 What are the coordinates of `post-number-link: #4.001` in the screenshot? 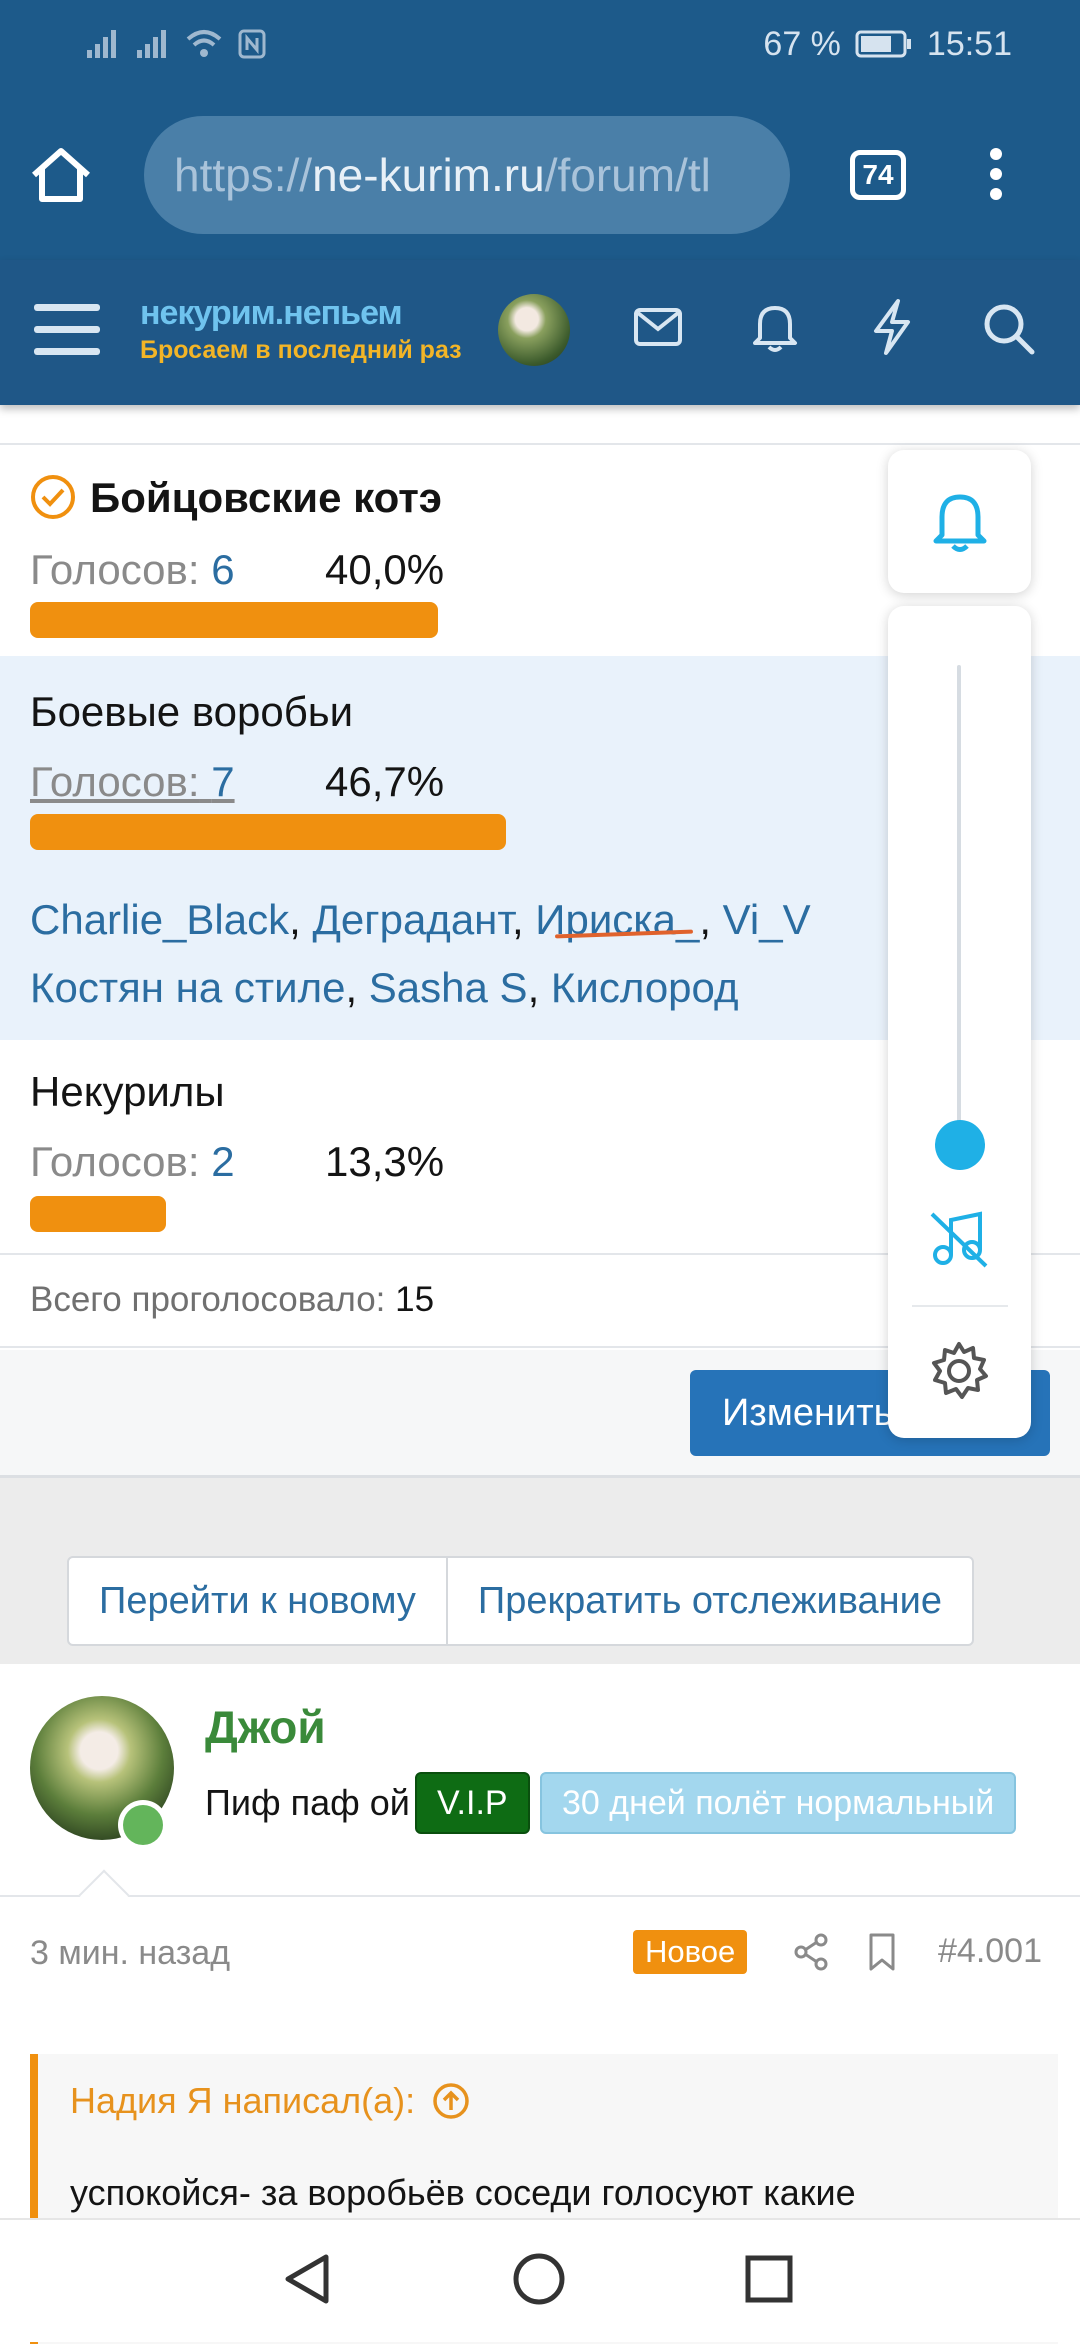 It's located at (990, 1951).